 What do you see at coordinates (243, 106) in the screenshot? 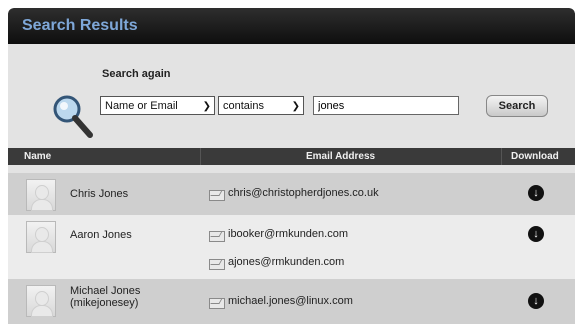
I see `operator-select-value: contains` at bounding box center [243, 106].